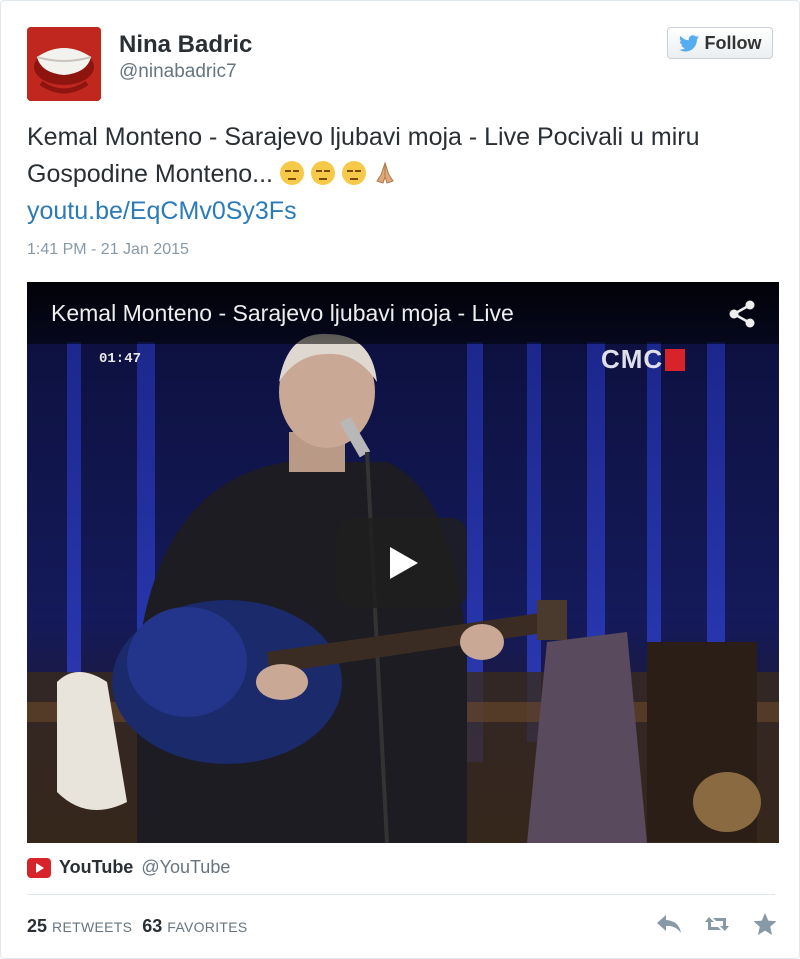 Image resolution: width=800 pixels, height=959 pixels. I want to click on favorite-icon, so click(765, 924).